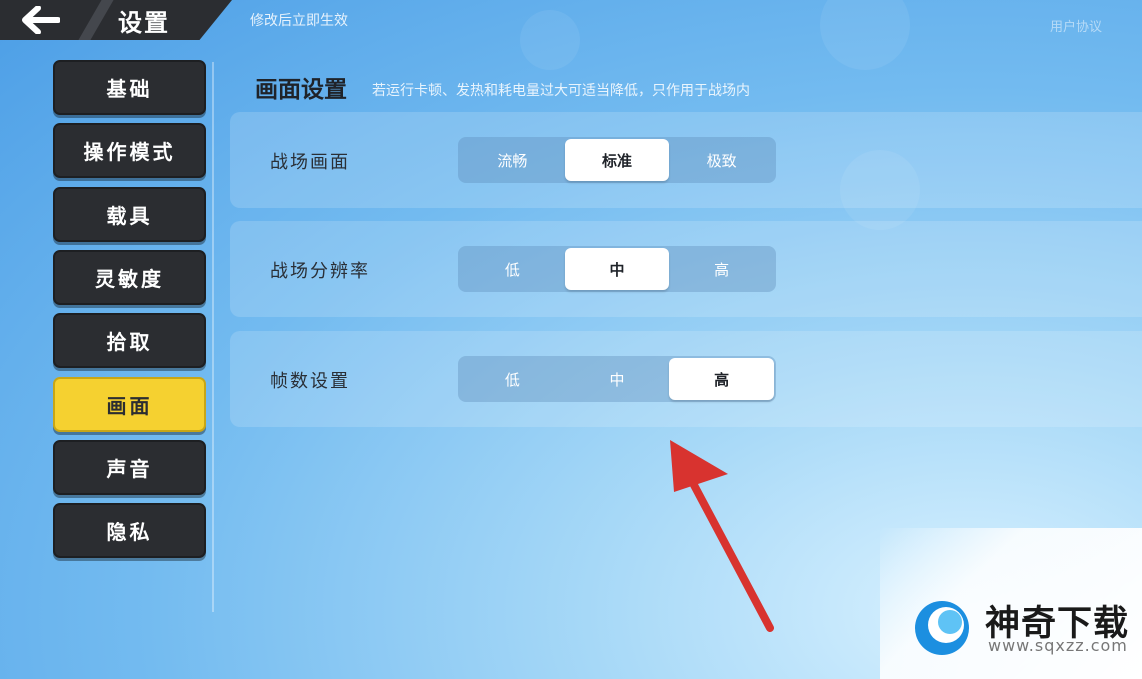  I want to click on sidebar-item-basic: 基础, so click(129, 87).